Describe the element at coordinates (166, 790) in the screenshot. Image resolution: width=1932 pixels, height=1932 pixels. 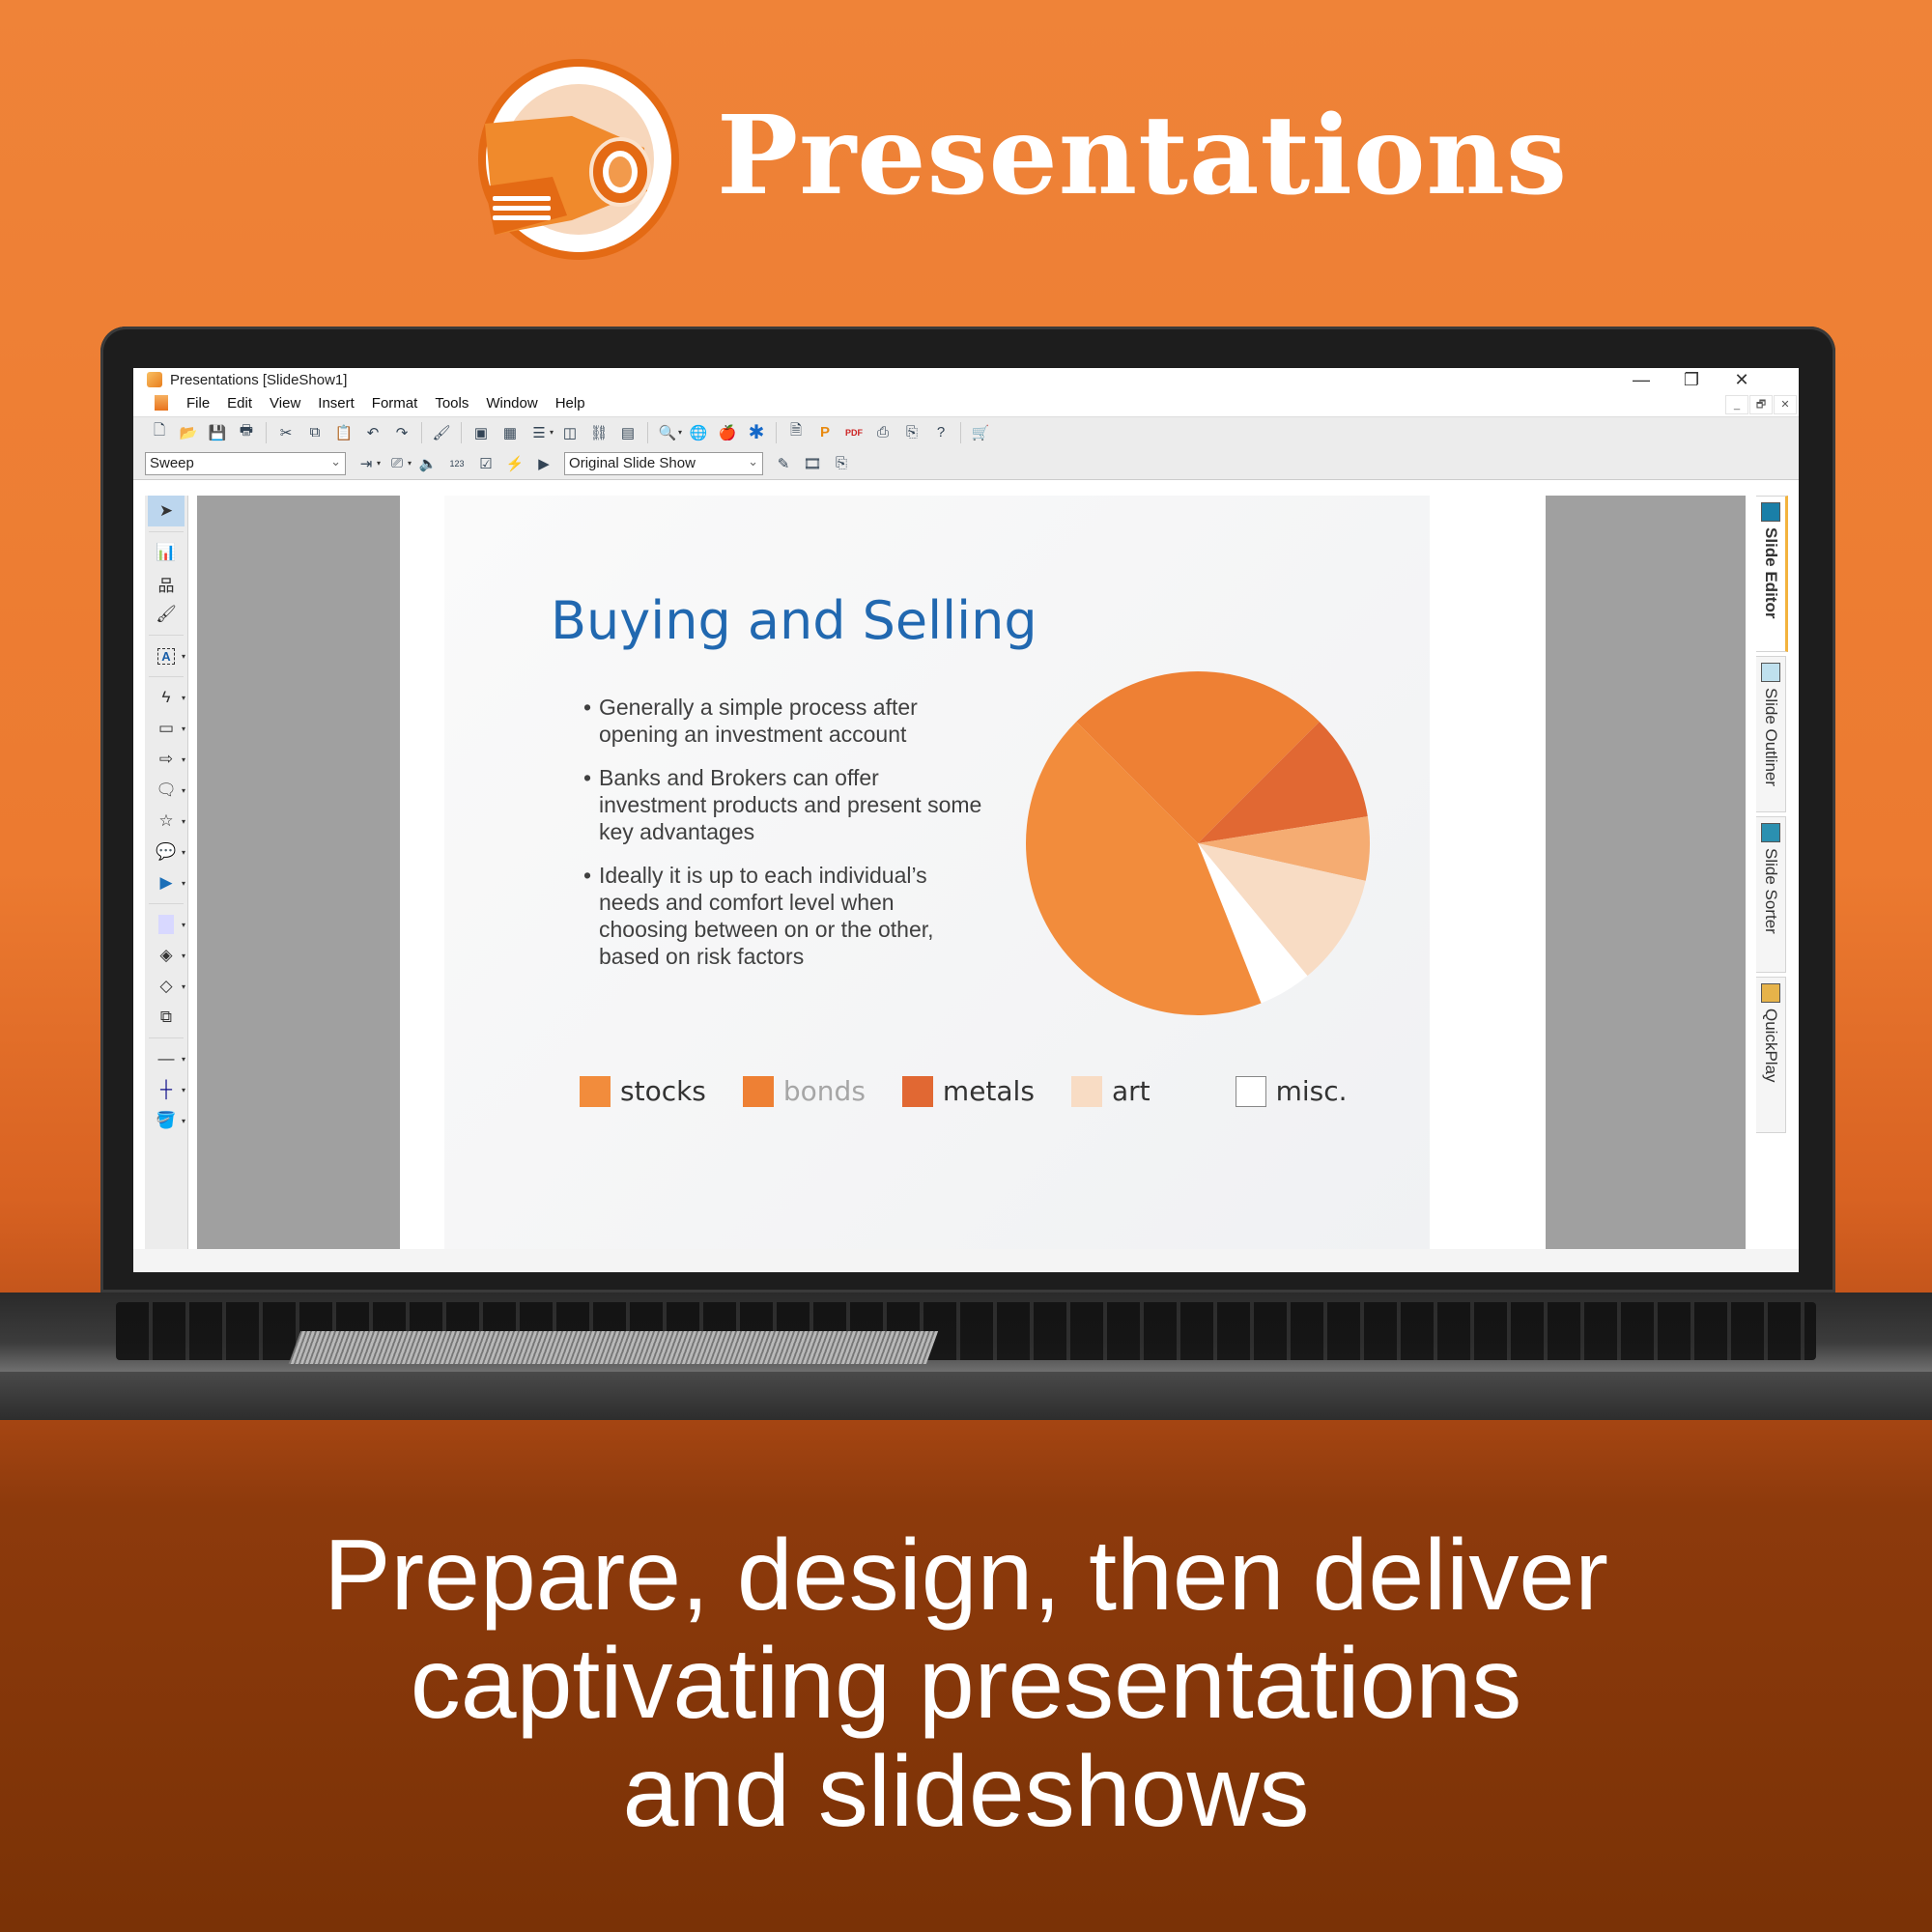
I see `callout-tool-icon: 🗨 ▾` at that location.